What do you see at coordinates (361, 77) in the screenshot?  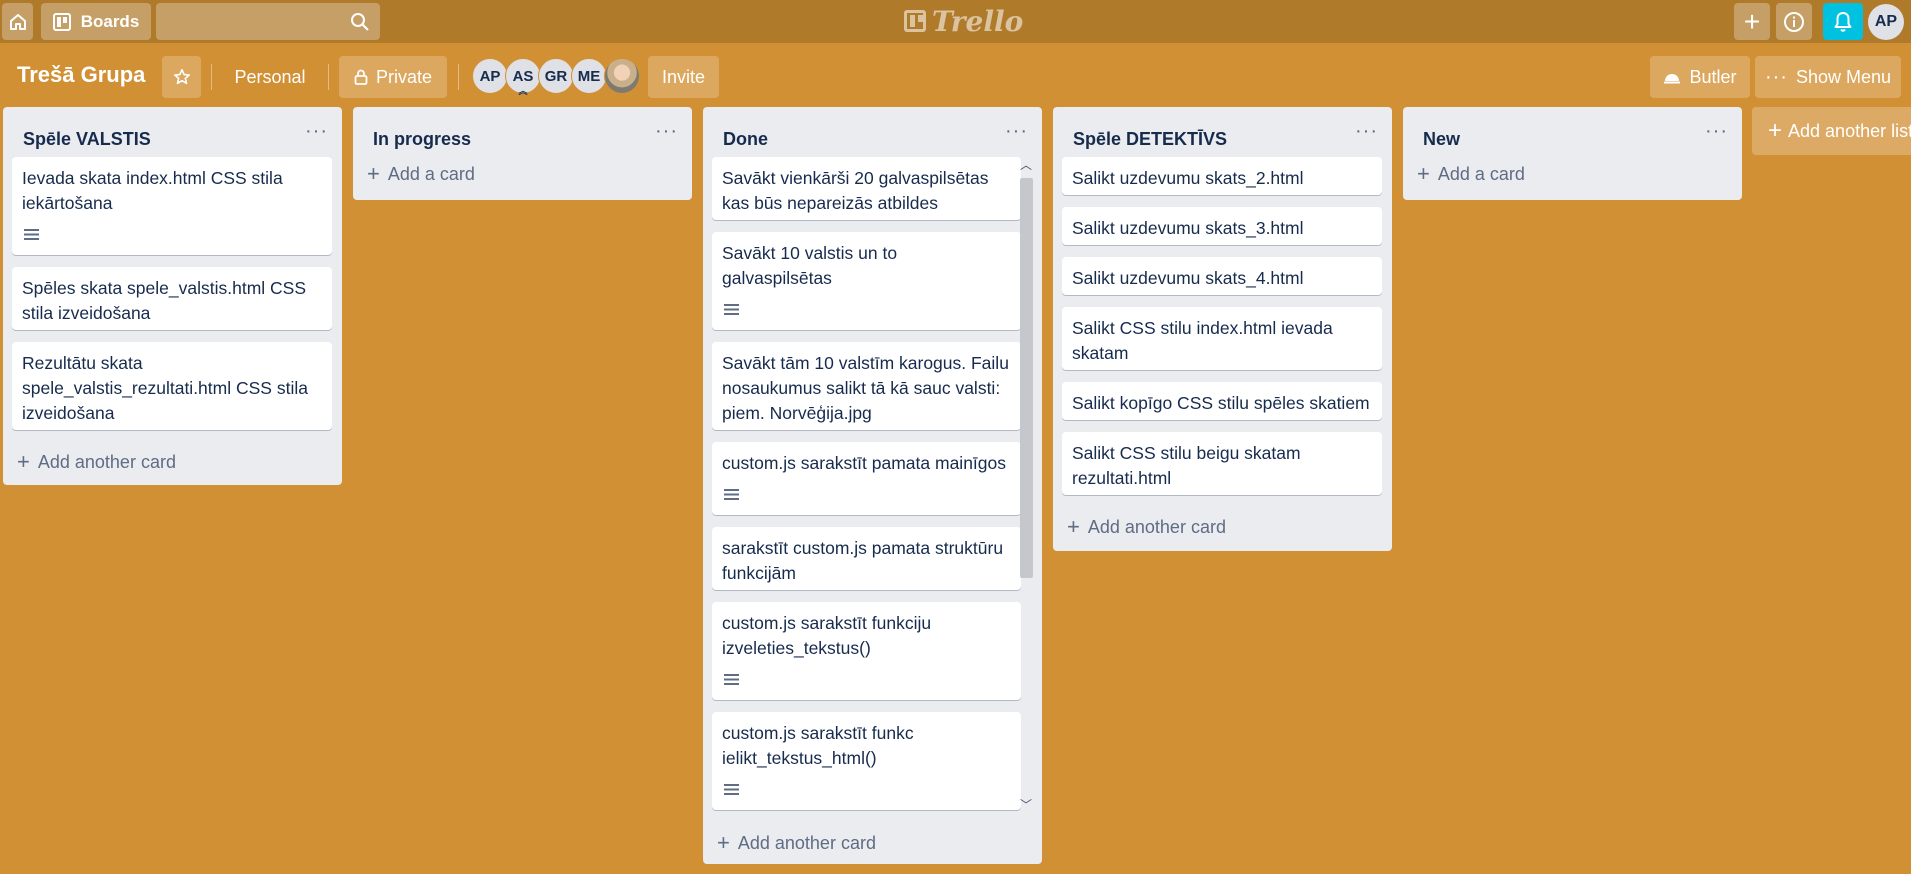 I see `lock-icon` at bounding box center [361, 77].